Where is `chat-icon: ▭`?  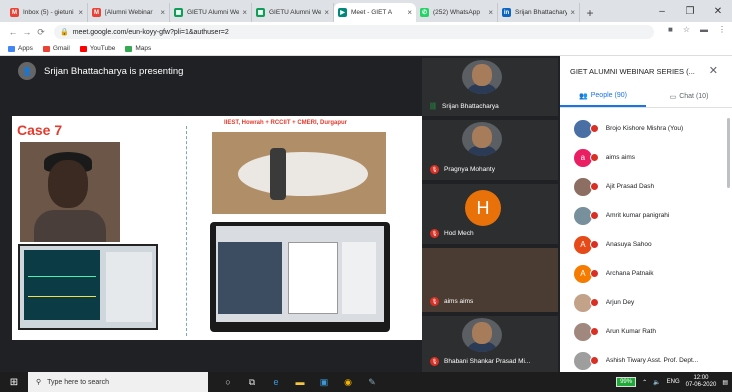 chat-icon: ▭ is located at coordinates (673, 97).